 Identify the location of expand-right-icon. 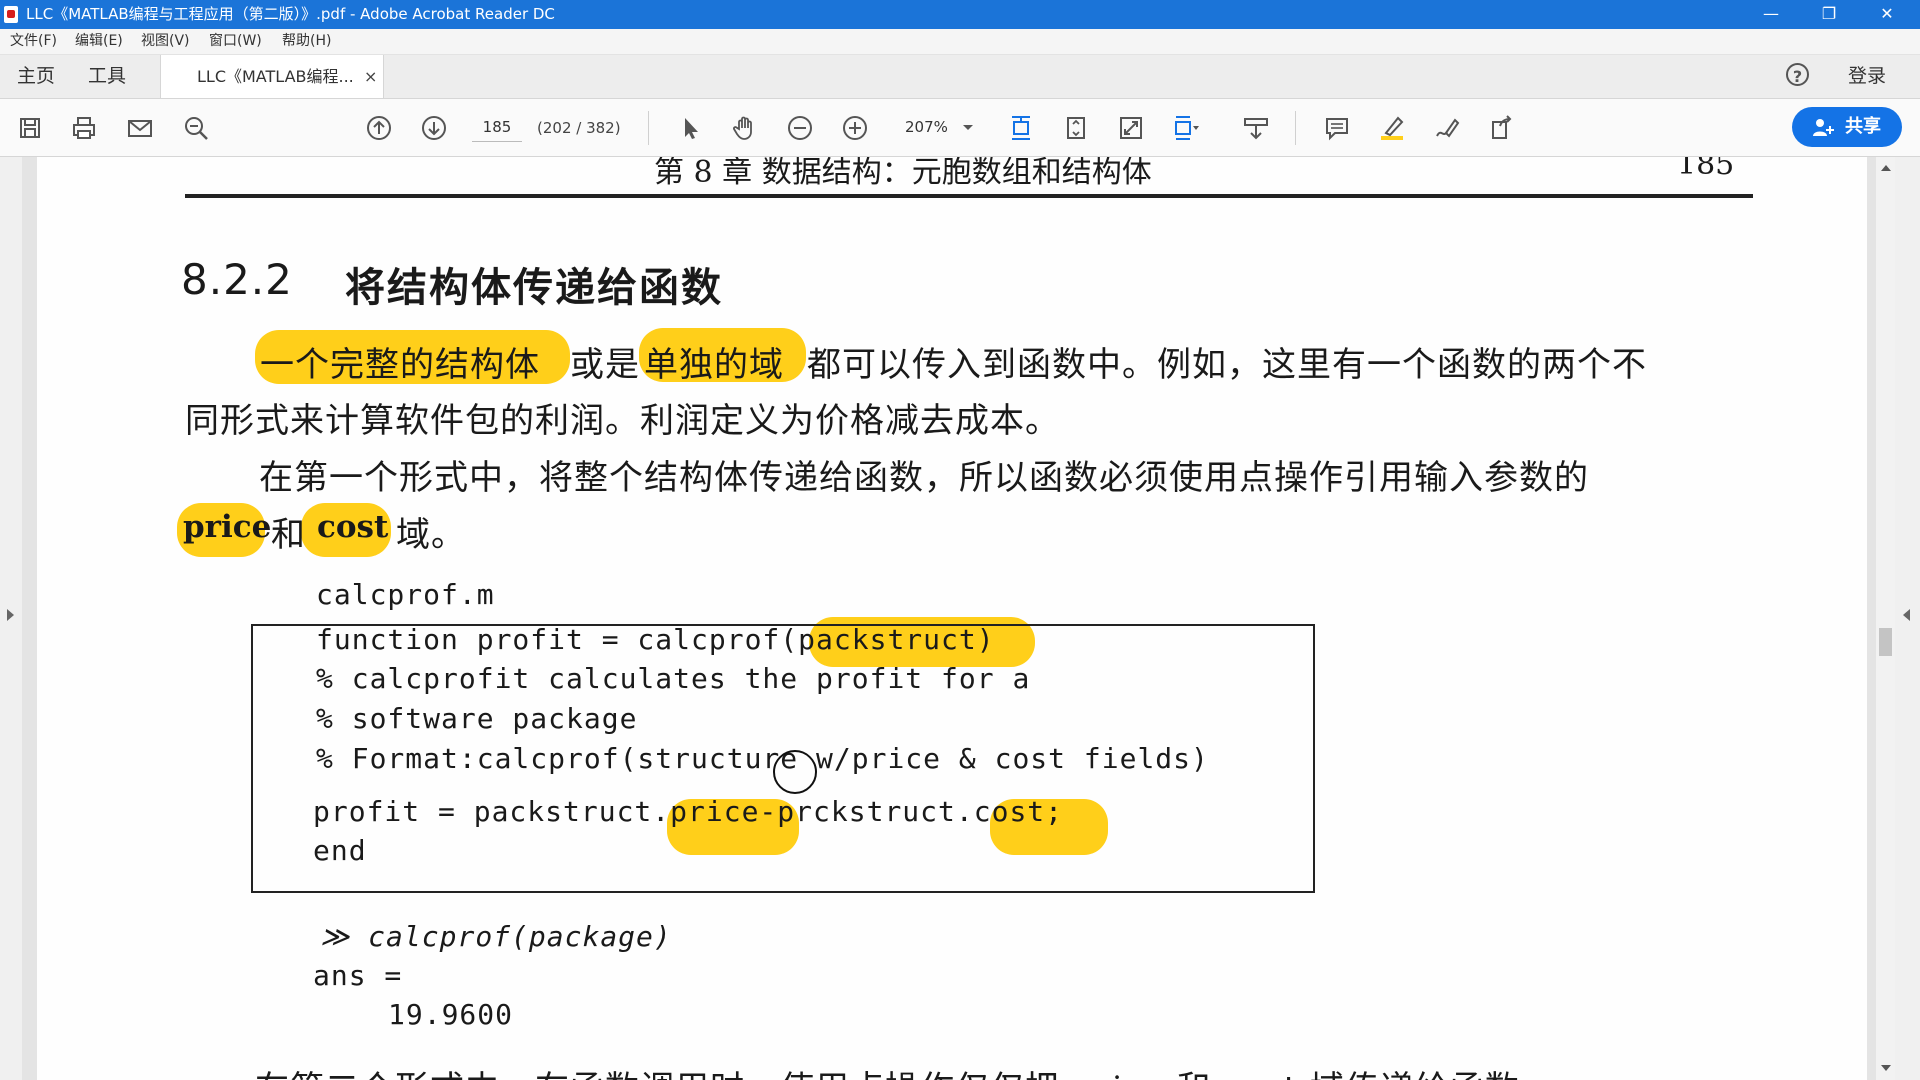
(1906, 615).